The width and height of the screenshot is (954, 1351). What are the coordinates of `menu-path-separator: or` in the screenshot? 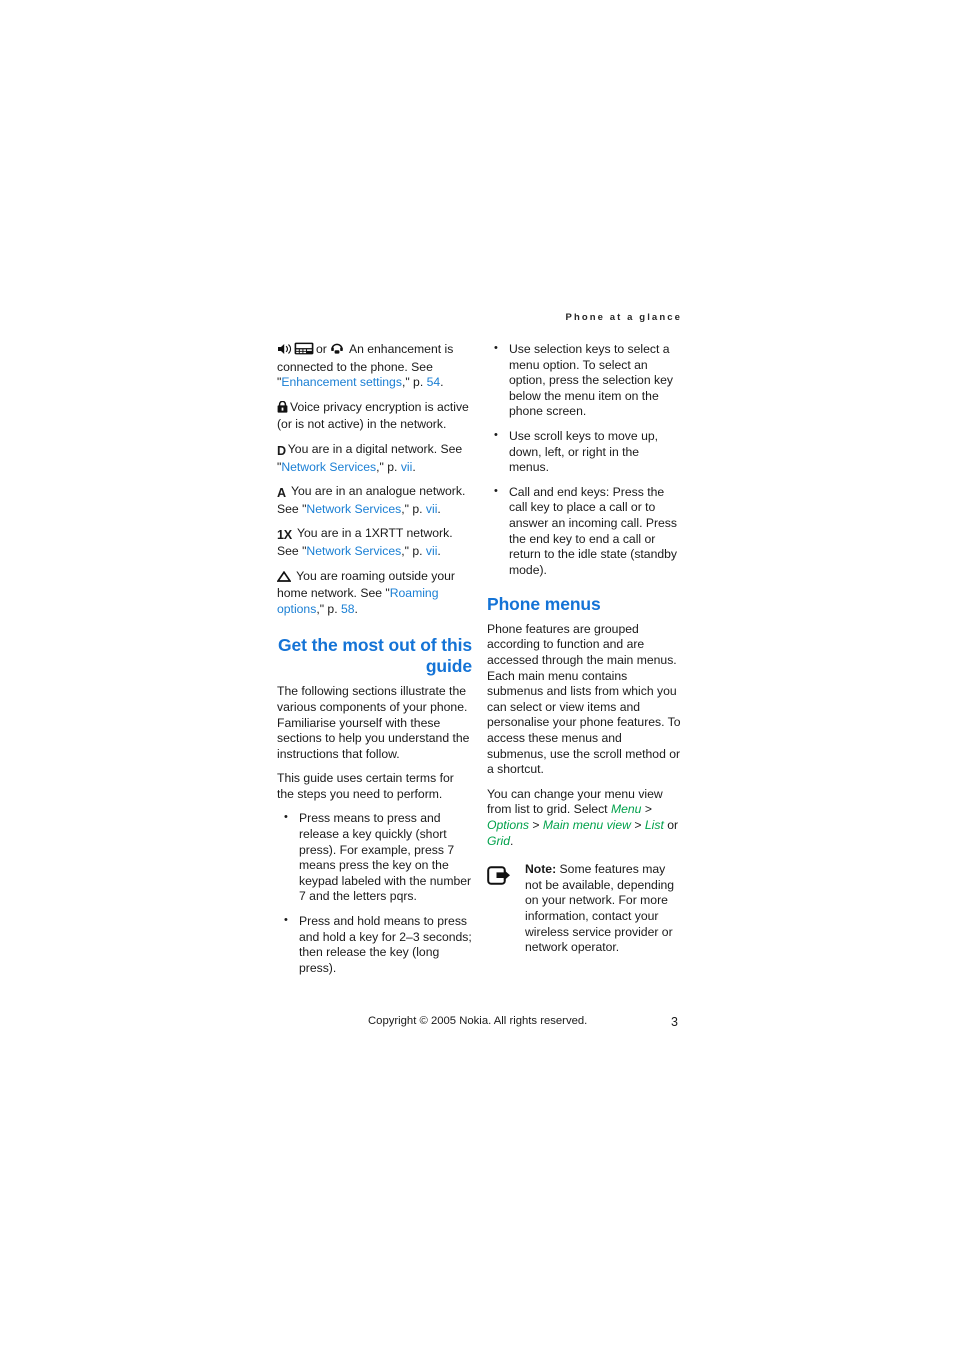 It's located at (671, 824).